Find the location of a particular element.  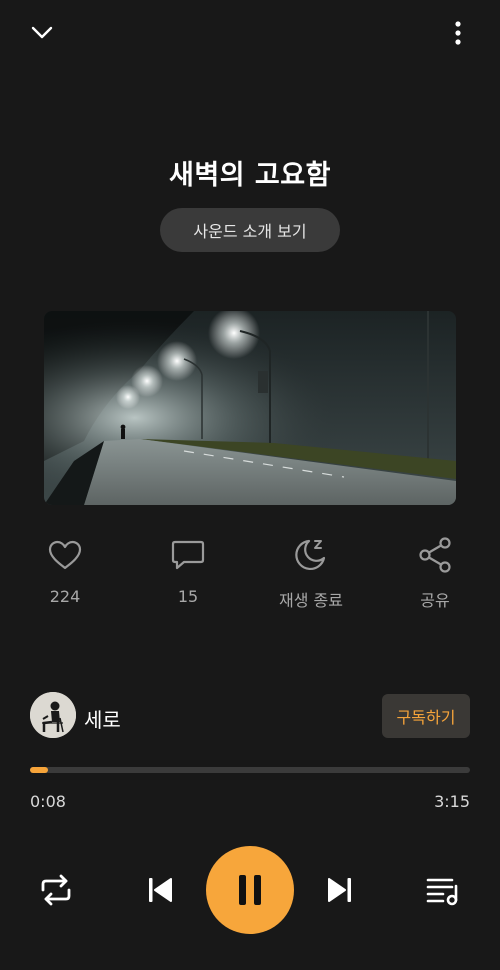

more-vertical-icon is located at coordinates (458, 33).